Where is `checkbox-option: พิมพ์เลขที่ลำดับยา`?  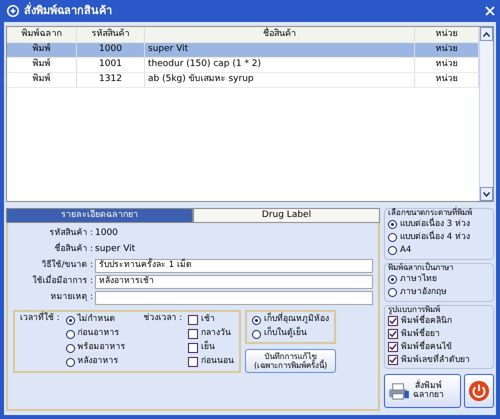
checkbox-option: พิมพ์เลขที่ลำดับยา is located at coordinates (439, 360).